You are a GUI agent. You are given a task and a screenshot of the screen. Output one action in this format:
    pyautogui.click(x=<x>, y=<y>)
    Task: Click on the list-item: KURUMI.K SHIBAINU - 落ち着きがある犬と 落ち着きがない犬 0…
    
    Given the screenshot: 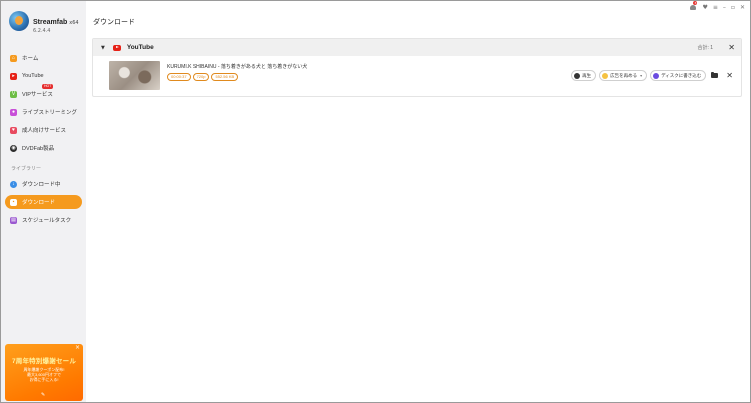 What is the action you would take?
    pyautogui.click(x=417, y=77)
    